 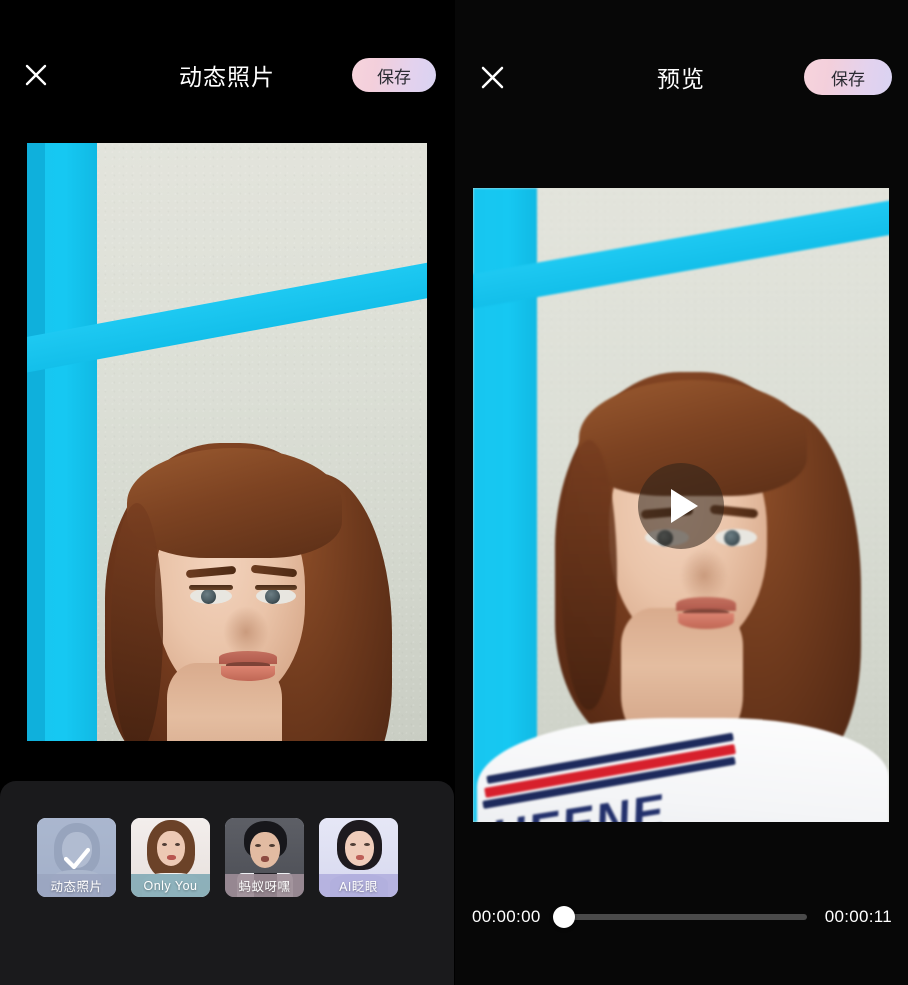 I want to click on photo-lip-lower, so click(x=248, y=673).